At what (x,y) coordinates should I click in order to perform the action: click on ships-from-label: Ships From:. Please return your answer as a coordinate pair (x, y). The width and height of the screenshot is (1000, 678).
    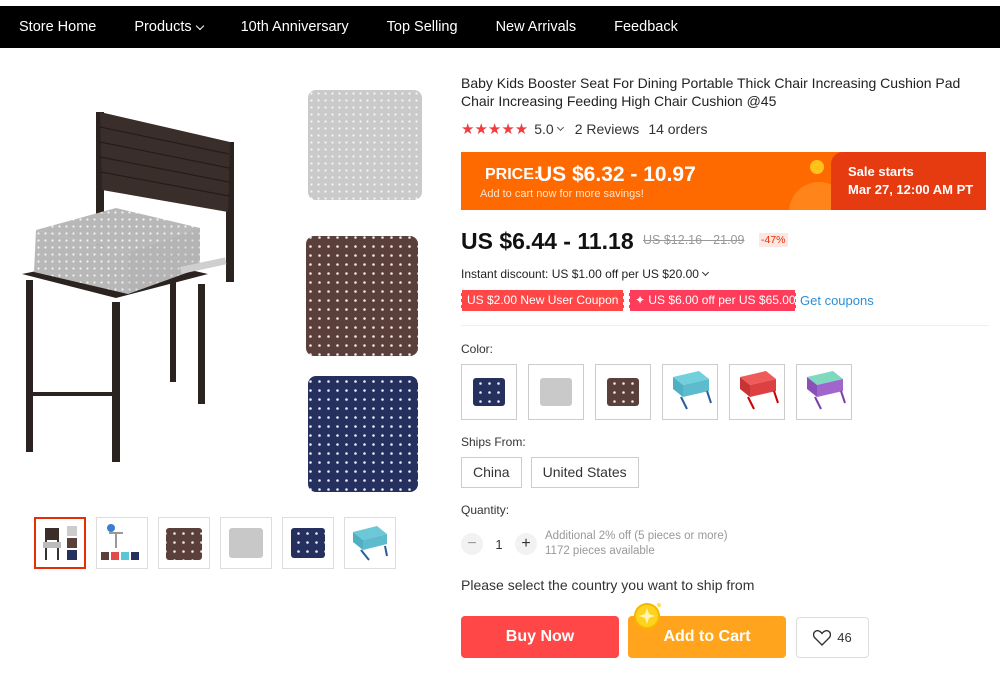
    Looking at the image, I should click on (493, 442).